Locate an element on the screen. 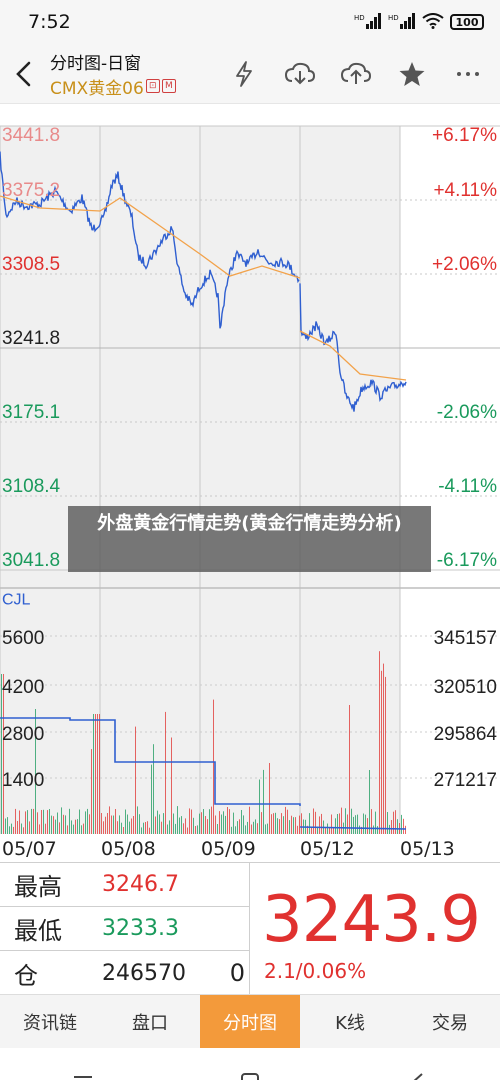  position-row: 仓 246570 0 is located at coordinates (125, 973).